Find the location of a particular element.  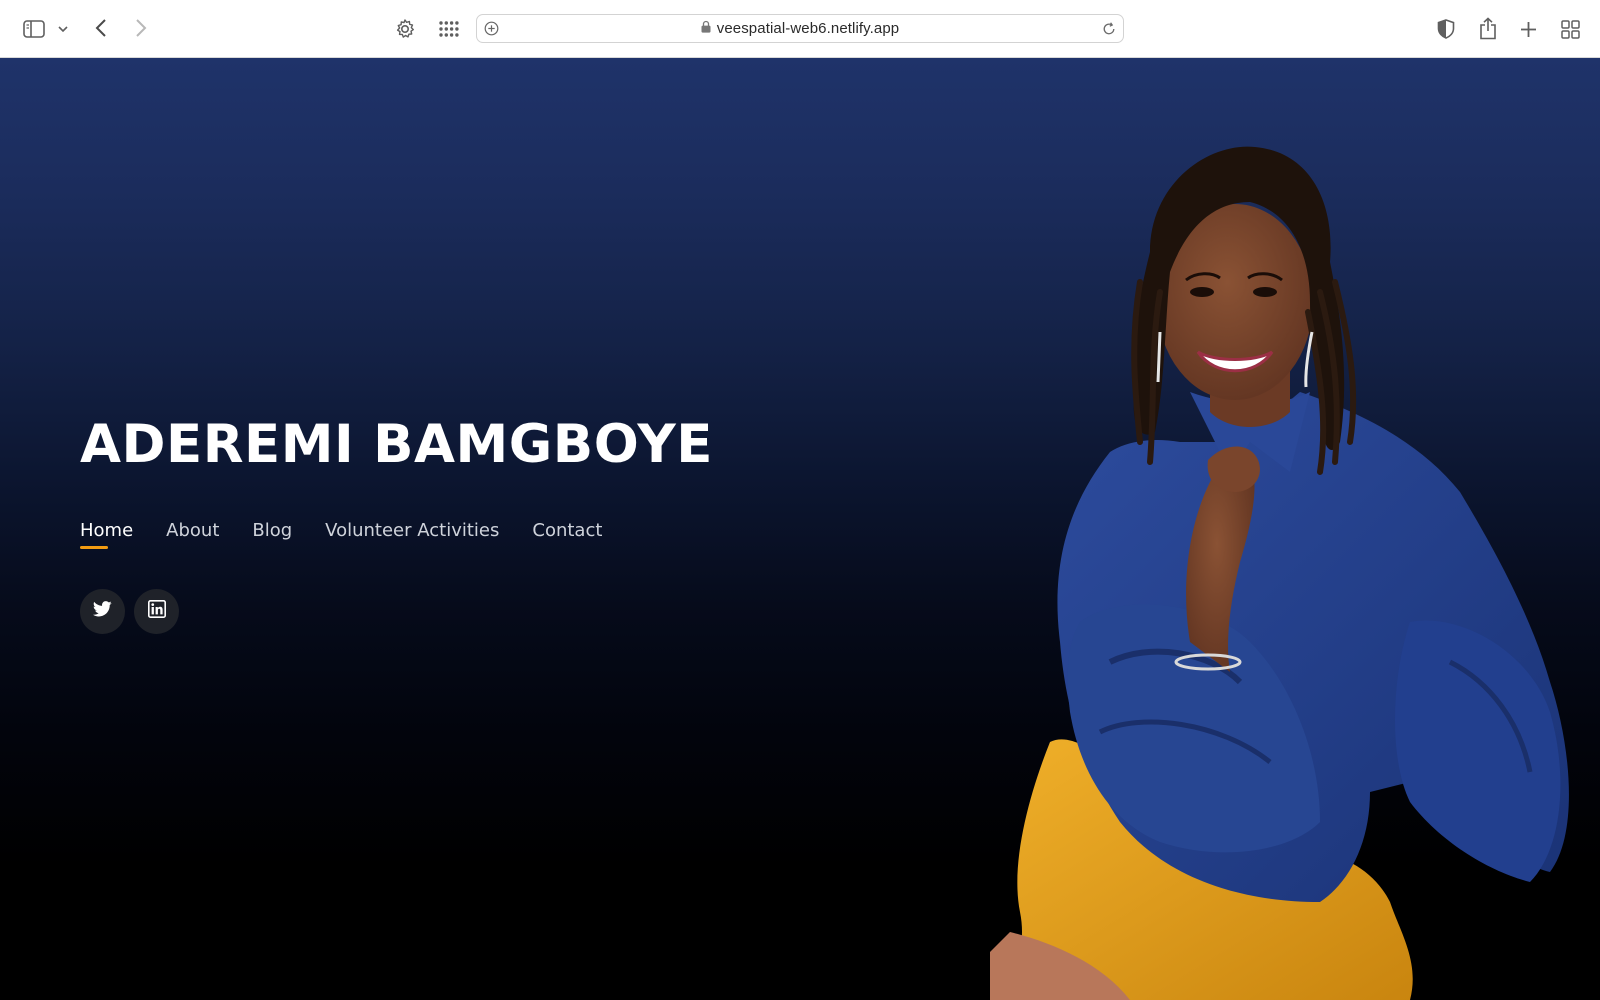

reload-icon is located at coordinates (1108, 28).